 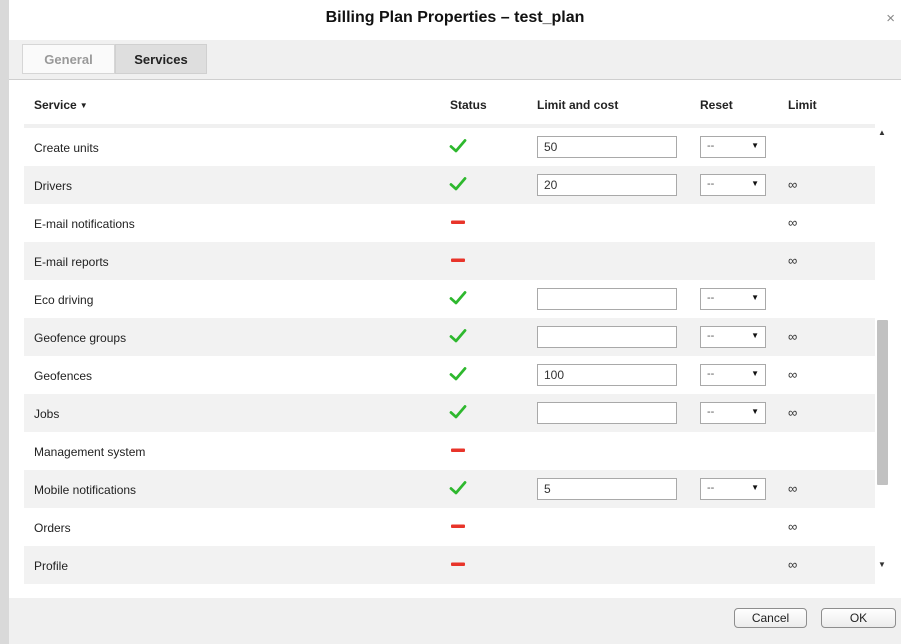 I want to click on dialog-footer: Cancel OK, so click(x=455, y=621).